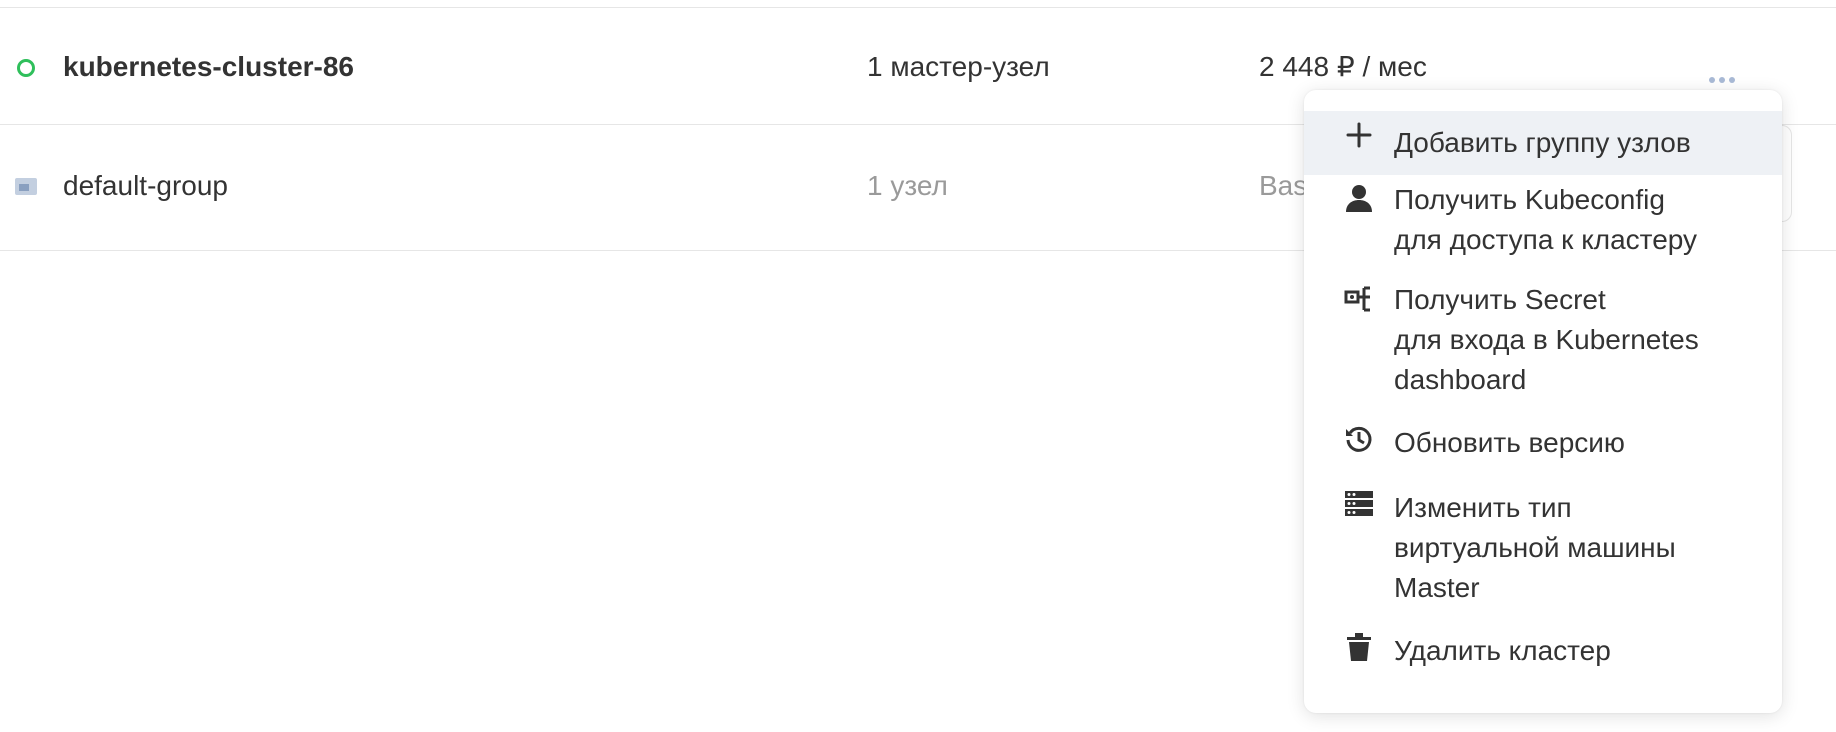 The image size is (1836, 732). I want to click on menu-item-label: Изменить тип виртуальной машины Master, so click(1535, 547).